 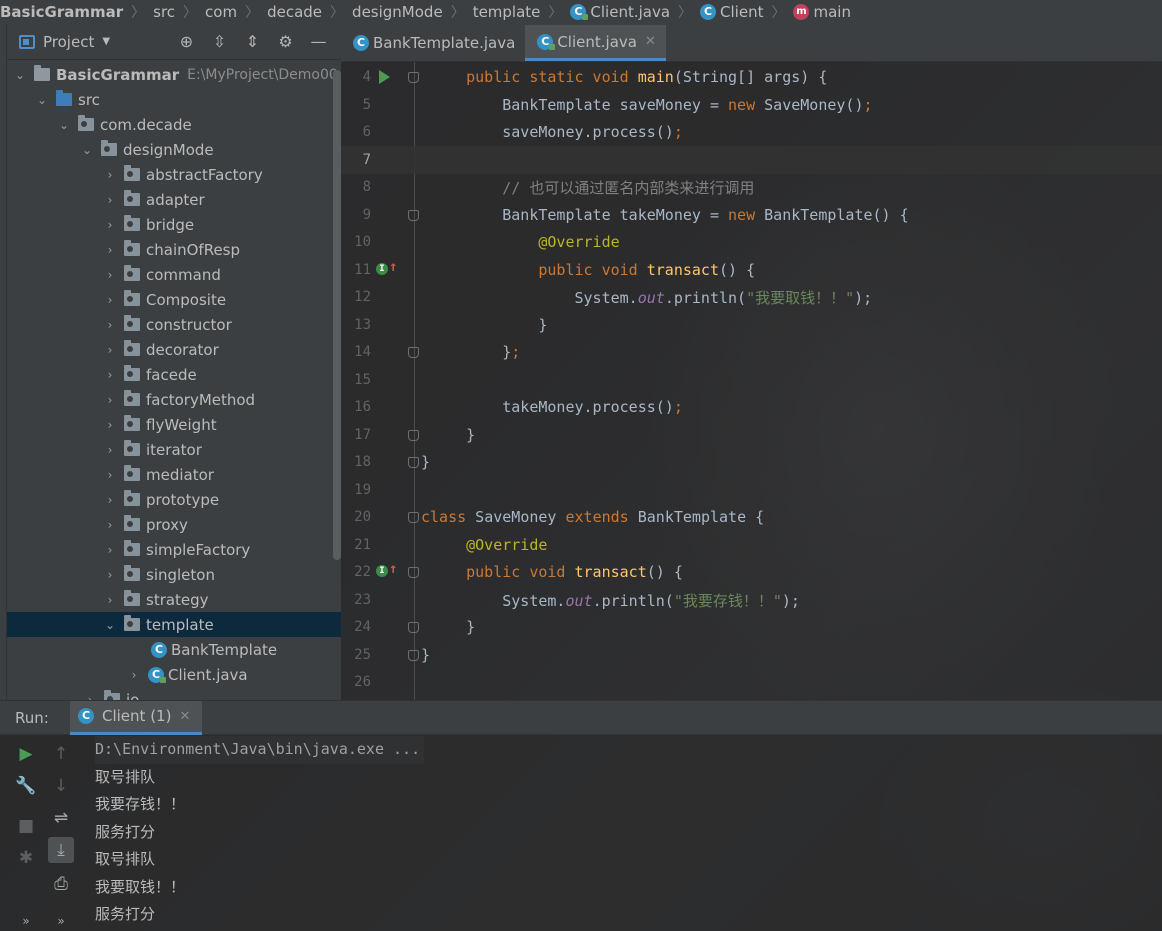 What do you see at coordinates (337, 315) in the screenshot?
I see `tree-scrollbar` at bounding box center [337, 315].